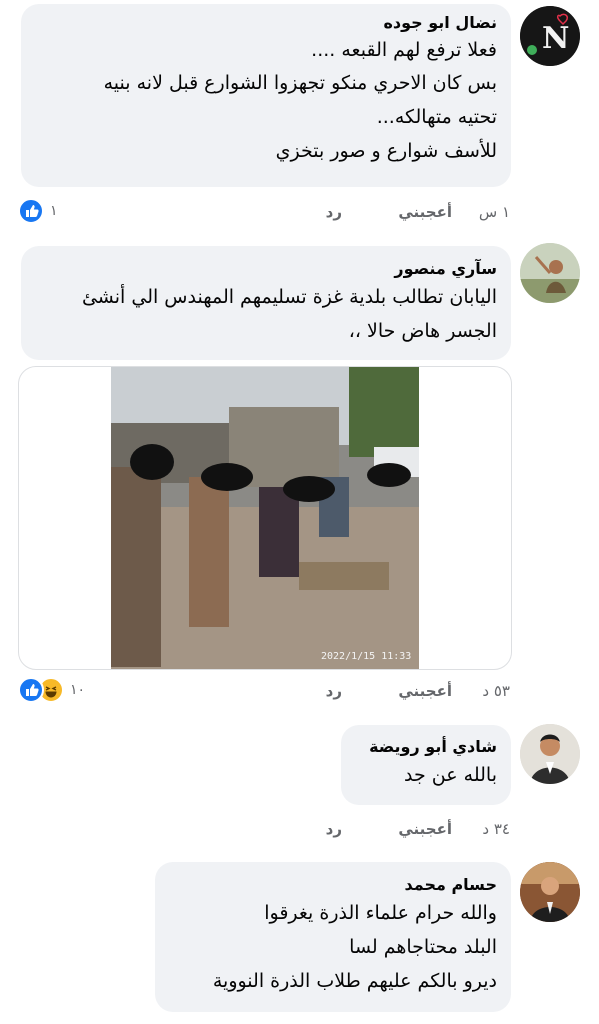  Describe the element at coordinates (380, 913) in the screenshot. I see `comment-text-line: والله حرام علماء الذرة يغرقوا` at that location.